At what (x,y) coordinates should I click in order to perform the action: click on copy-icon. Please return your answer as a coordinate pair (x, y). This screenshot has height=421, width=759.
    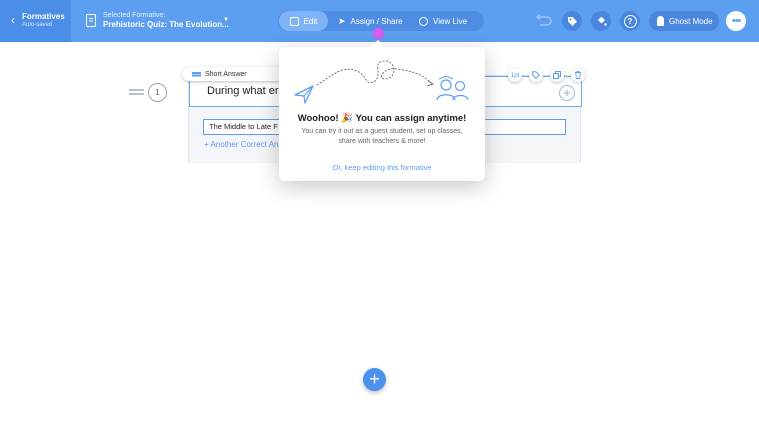
    Looking at the image, I should click on (557, 75).